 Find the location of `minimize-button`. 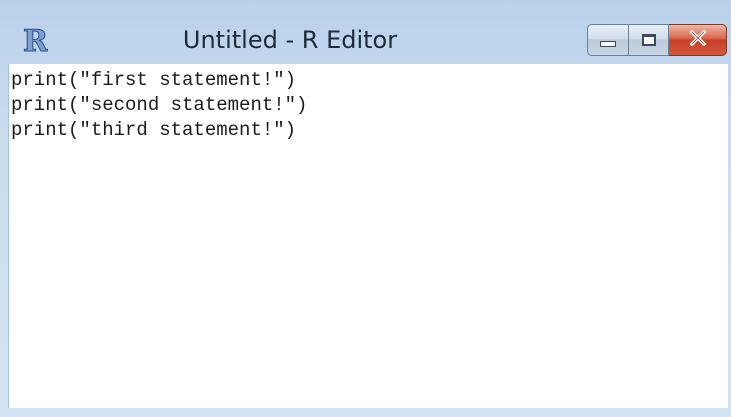

minimize-button is located at coordinates (608, 40).